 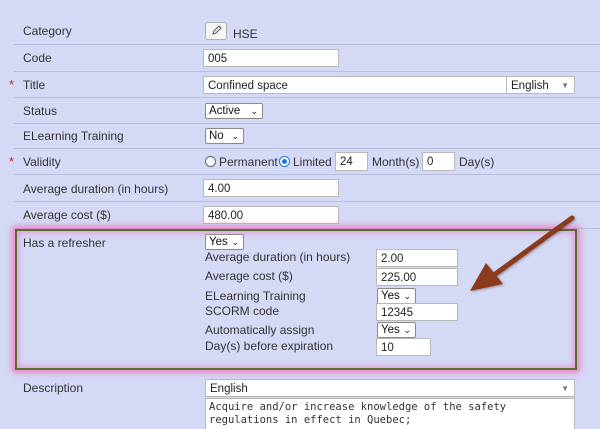 I want to click on status-value: Active, so click(x=225, y=111).